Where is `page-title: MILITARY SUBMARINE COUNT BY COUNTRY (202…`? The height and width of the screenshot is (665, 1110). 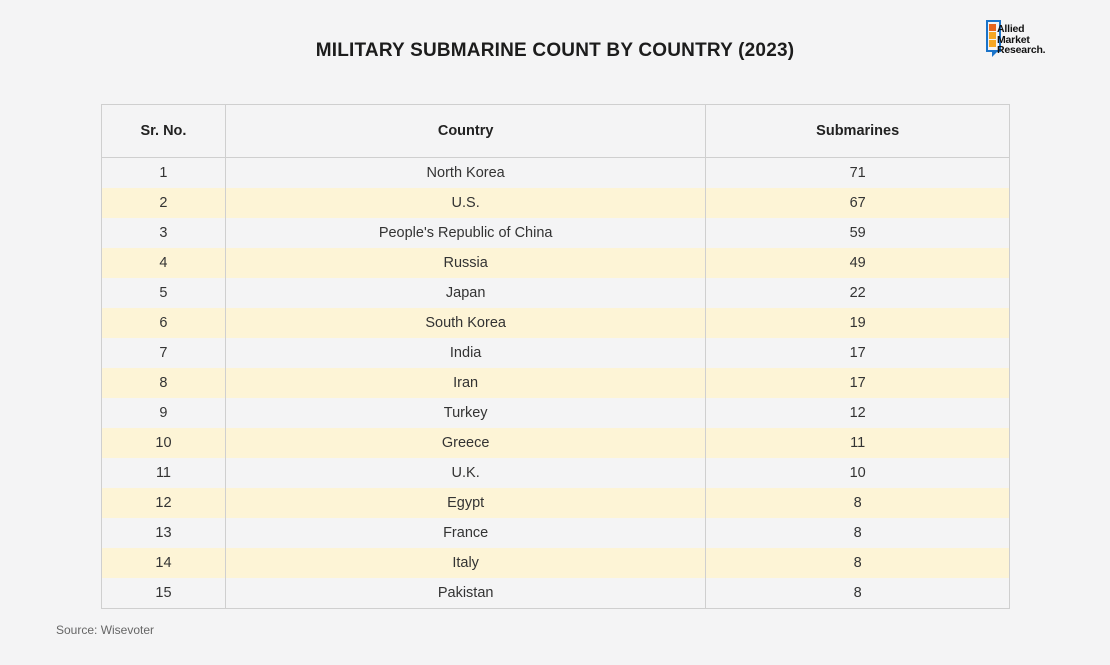 page-title: MILITARY SUBMARINE COUNT BY COUNTRY (202… is located at coordinates (555, 50).